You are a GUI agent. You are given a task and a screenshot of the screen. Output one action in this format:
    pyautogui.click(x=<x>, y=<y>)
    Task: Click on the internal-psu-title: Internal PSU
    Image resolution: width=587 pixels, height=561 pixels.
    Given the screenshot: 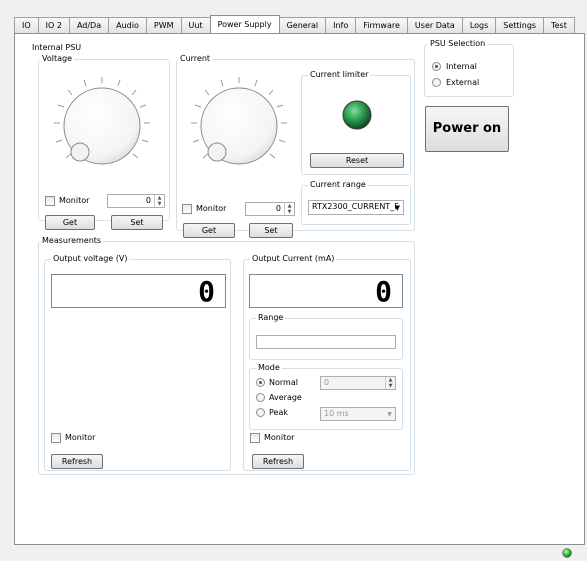 What is the action you would take?
    pyautogui.click(x=57, y=47)
    